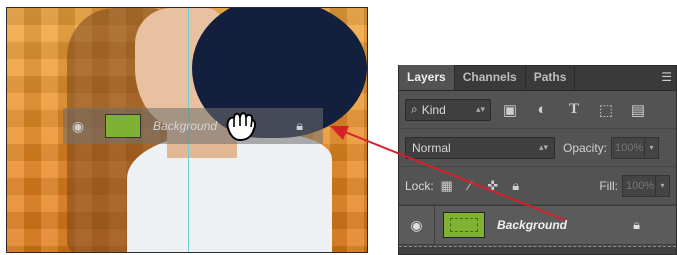 The width and height of the screenshot is (677, 255). Describe the element at coordinates (185, 126) in the screenshot. I see `ghost-layer-name: Background` at that location.